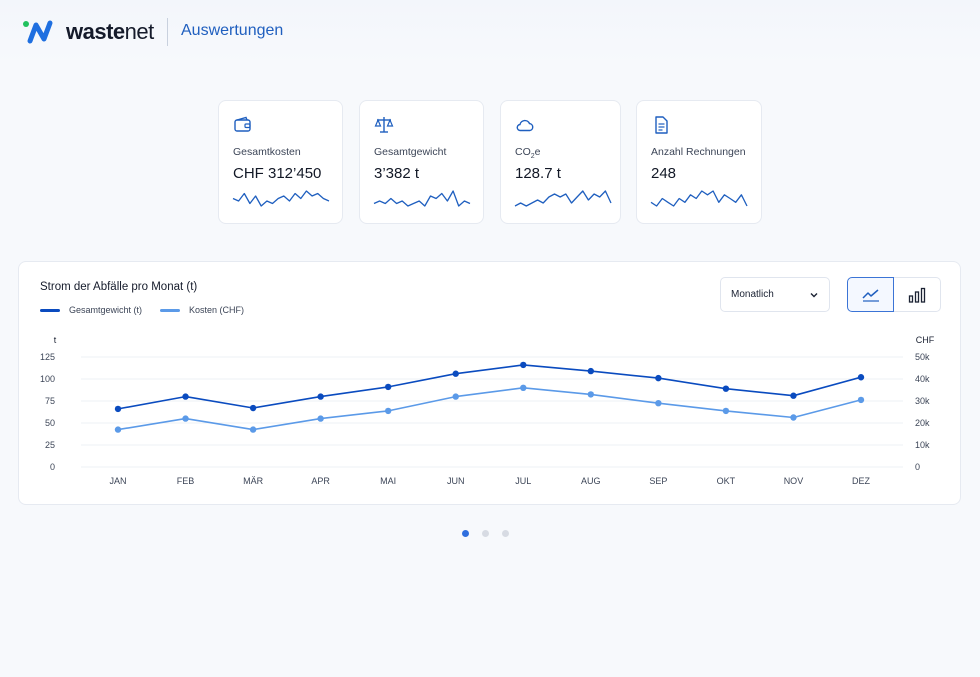  Describe the element at coordinates (922, 379) in the screenshot. I see `y-tick-right: 40k` at that location.